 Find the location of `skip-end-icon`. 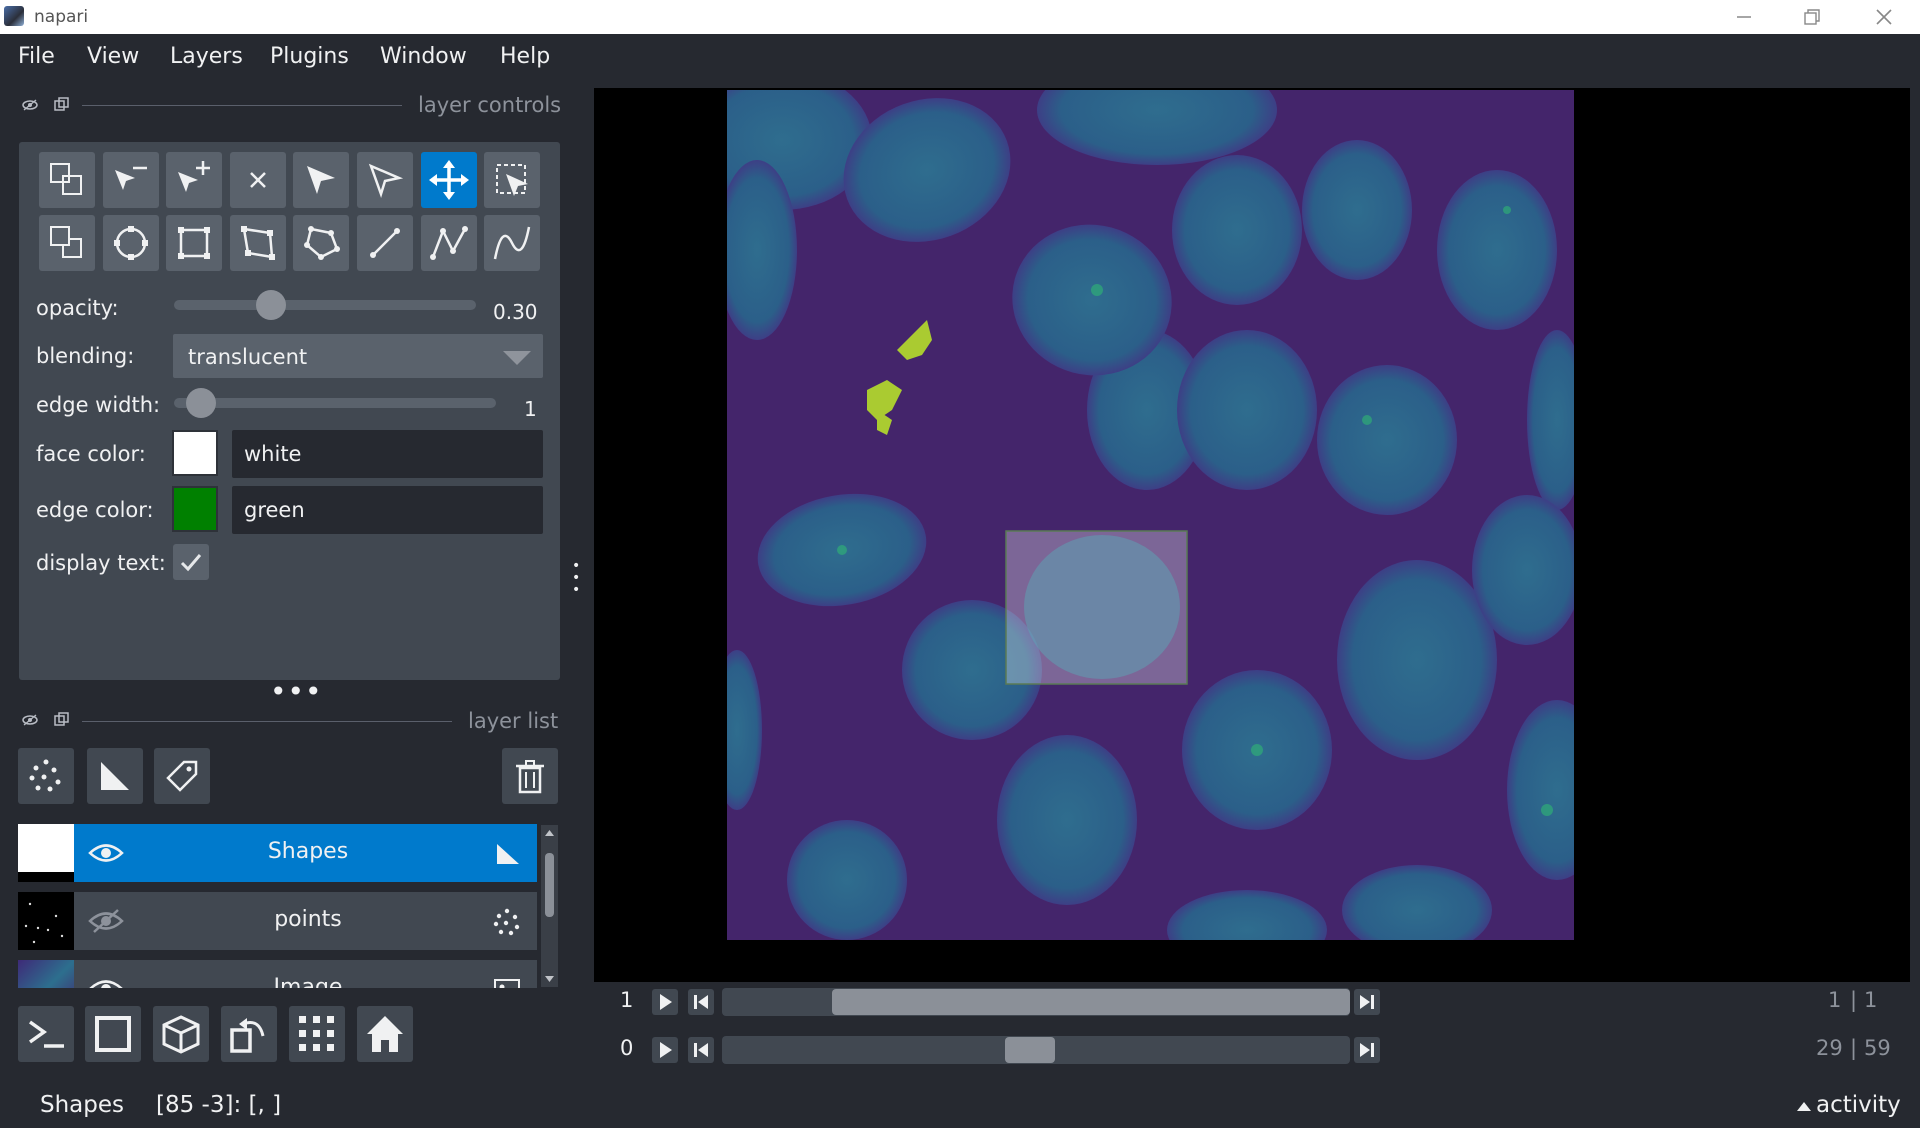

skip-end-icon is located at coordinates (1367, 1002).